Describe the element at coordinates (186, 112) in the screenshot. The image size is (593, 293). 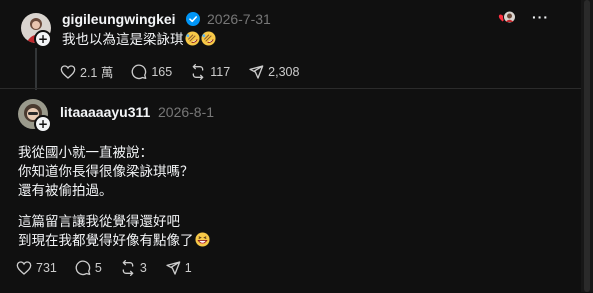
I see `timestamp: 2026-8-1` at that location.